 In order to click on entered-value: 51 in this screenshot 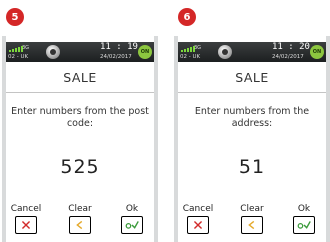, I will do `click(252, 167)`.